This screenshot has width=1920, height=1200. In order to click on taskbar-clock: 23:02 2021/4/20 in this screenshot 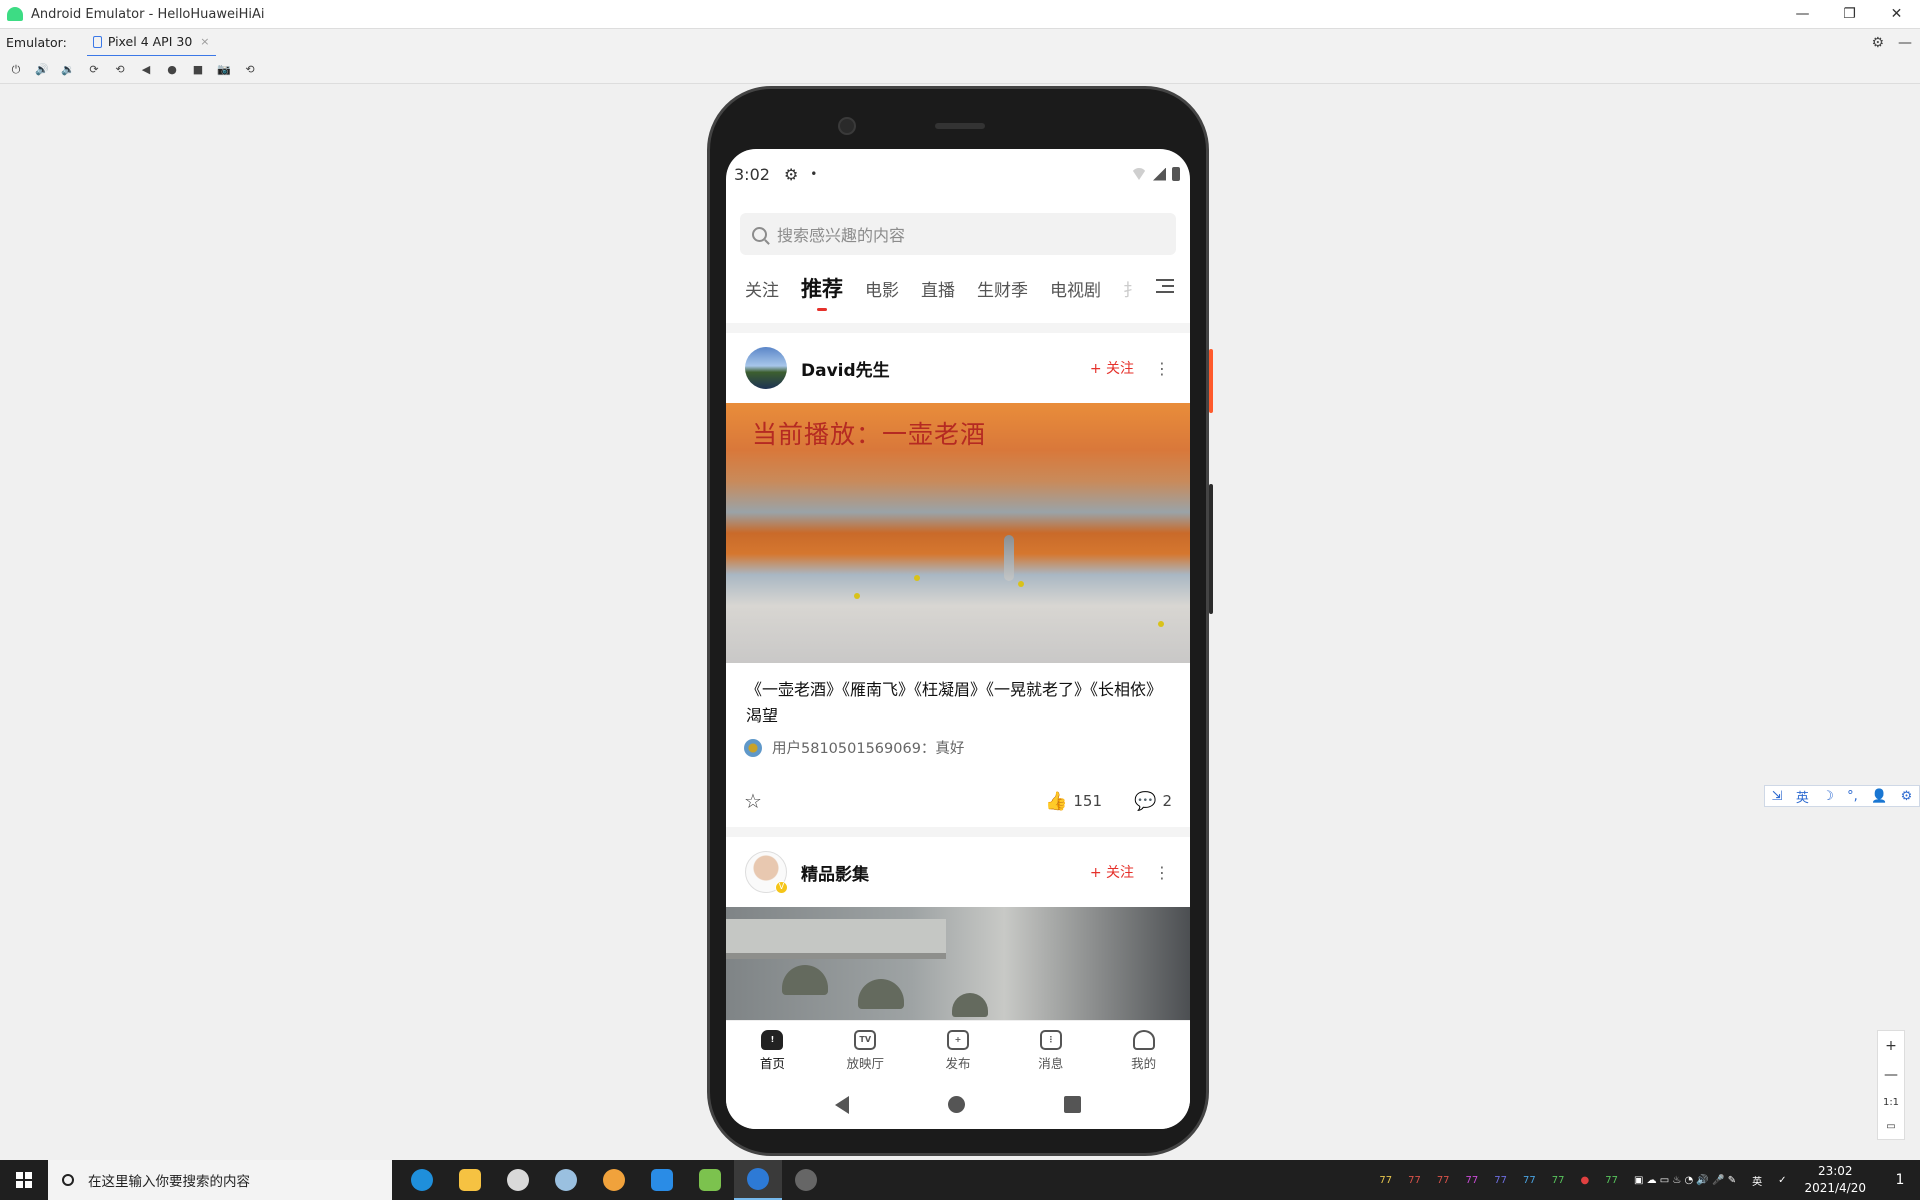, I will do `click(1835, 1180)`.